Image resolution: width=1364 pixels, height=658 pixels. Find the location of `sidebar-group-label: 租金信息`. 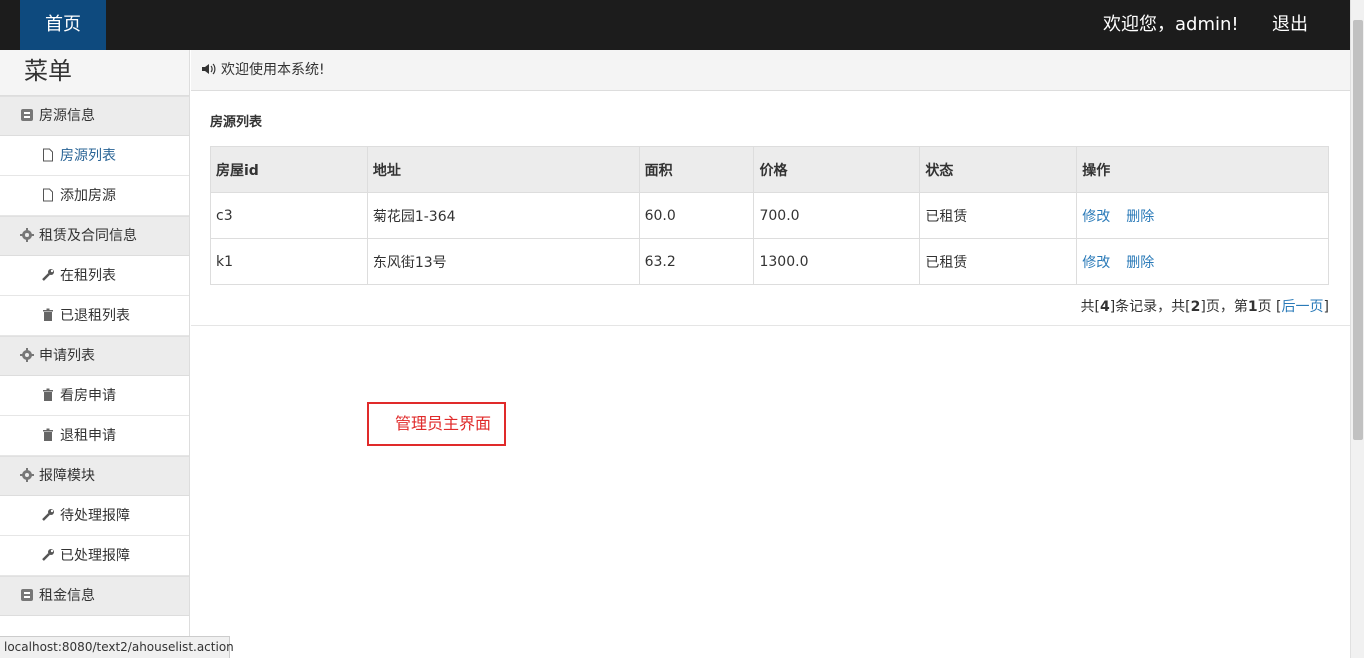

sidebar-group-label: 租金信息 is located at coordinates (67, 596).